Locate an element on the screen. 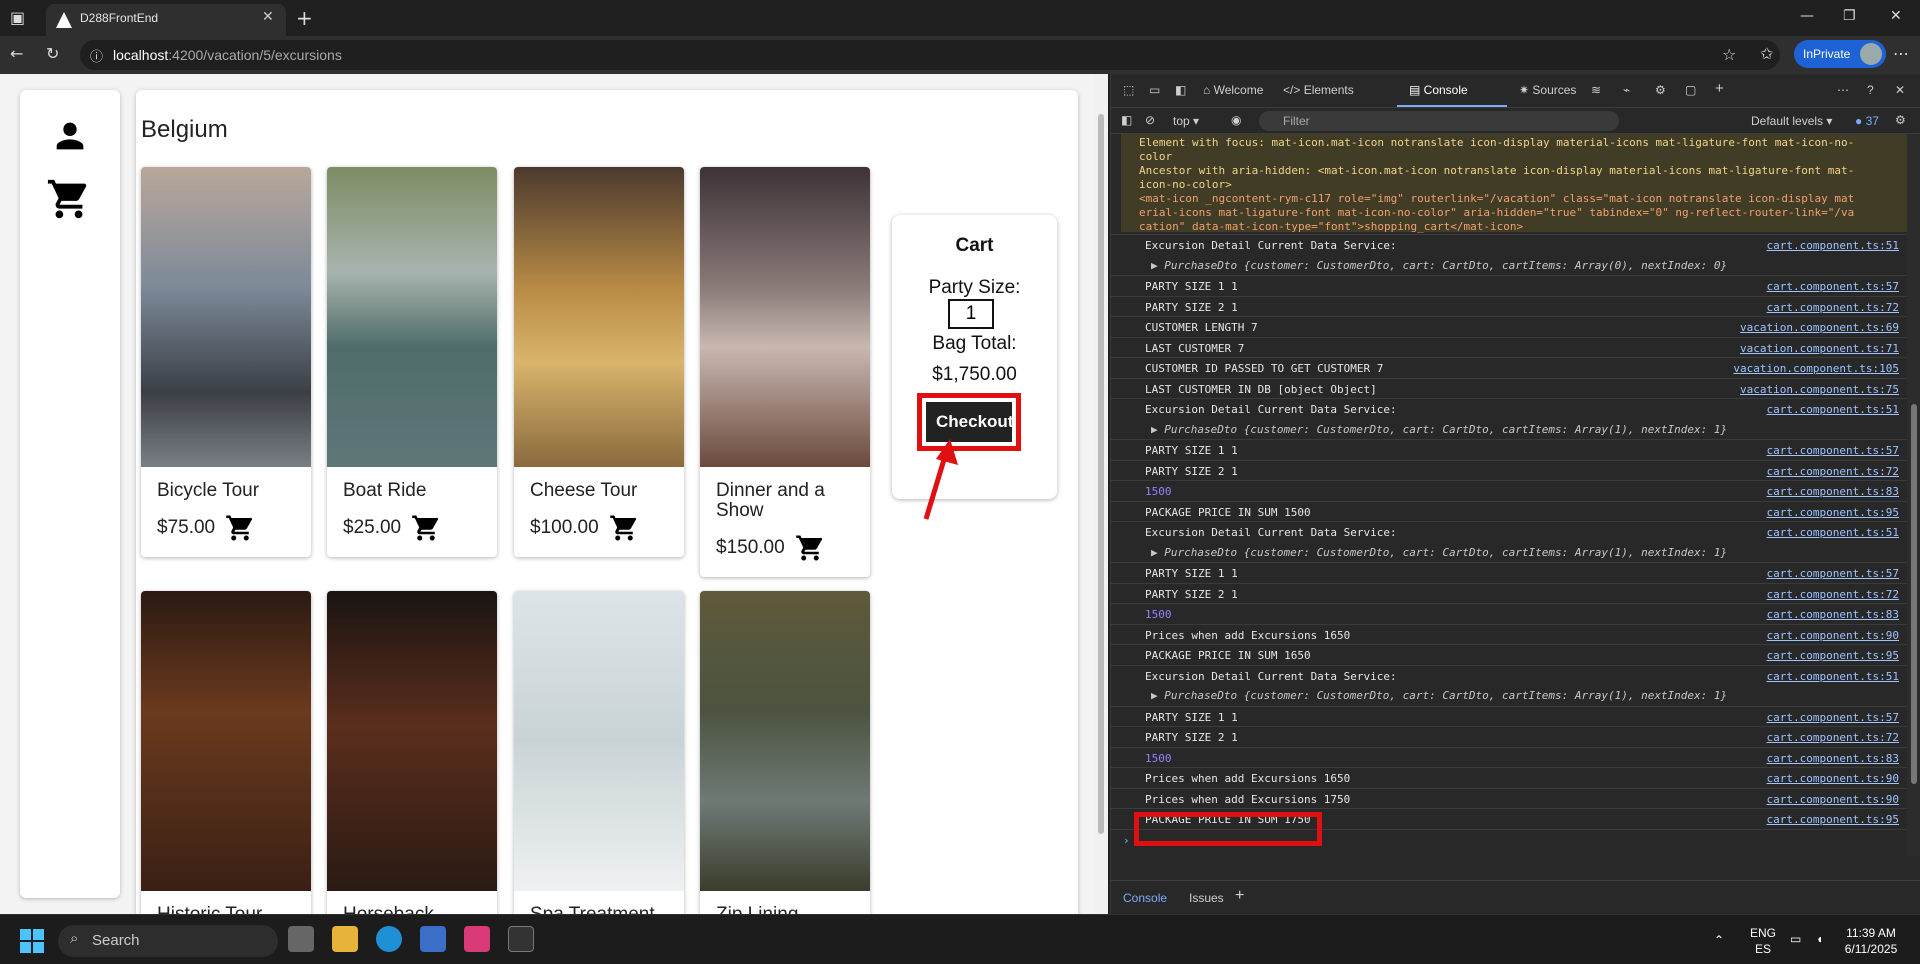  device-icon: ▭ is located at coordinates (1154, 90).